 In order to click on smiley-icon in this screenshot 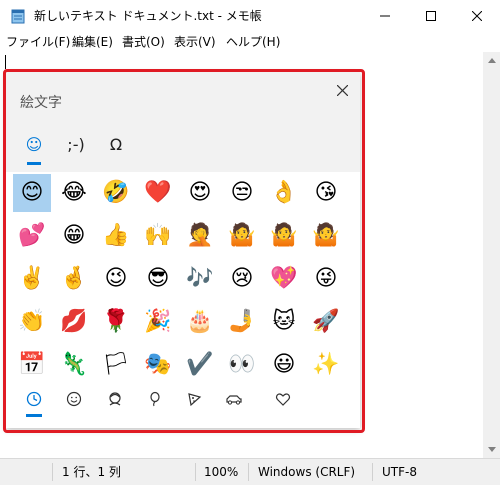, I will do `click(74, 399)`.